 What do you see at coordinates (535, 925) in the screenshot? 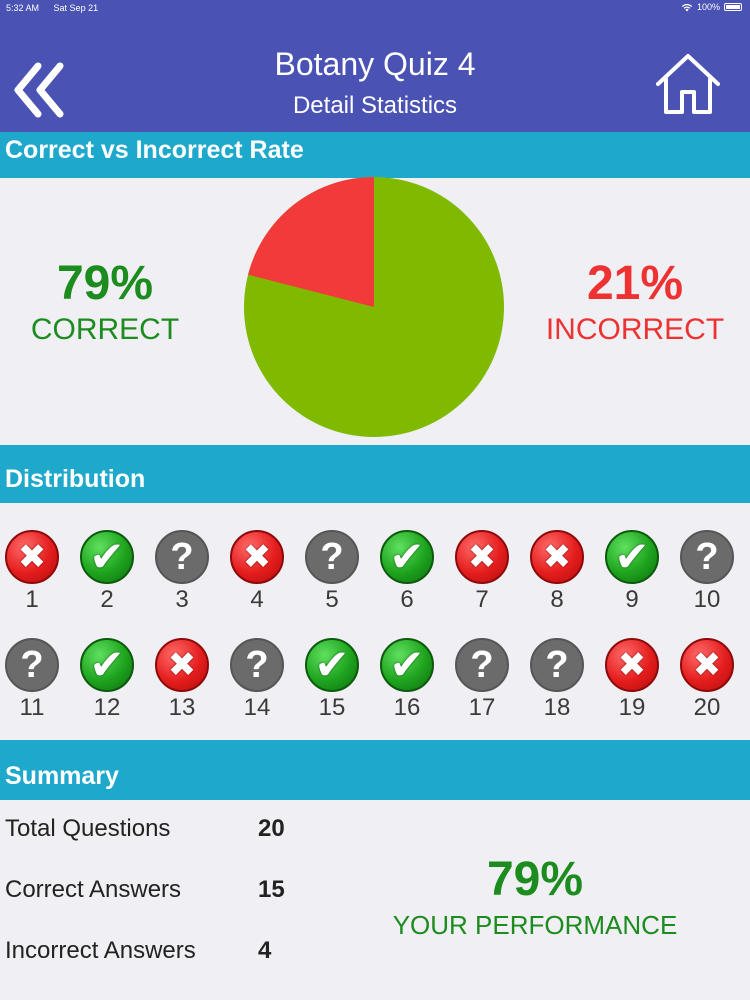
I see `performance-label: YOUR PERFORMANCE` at bounding box center [535, 925].